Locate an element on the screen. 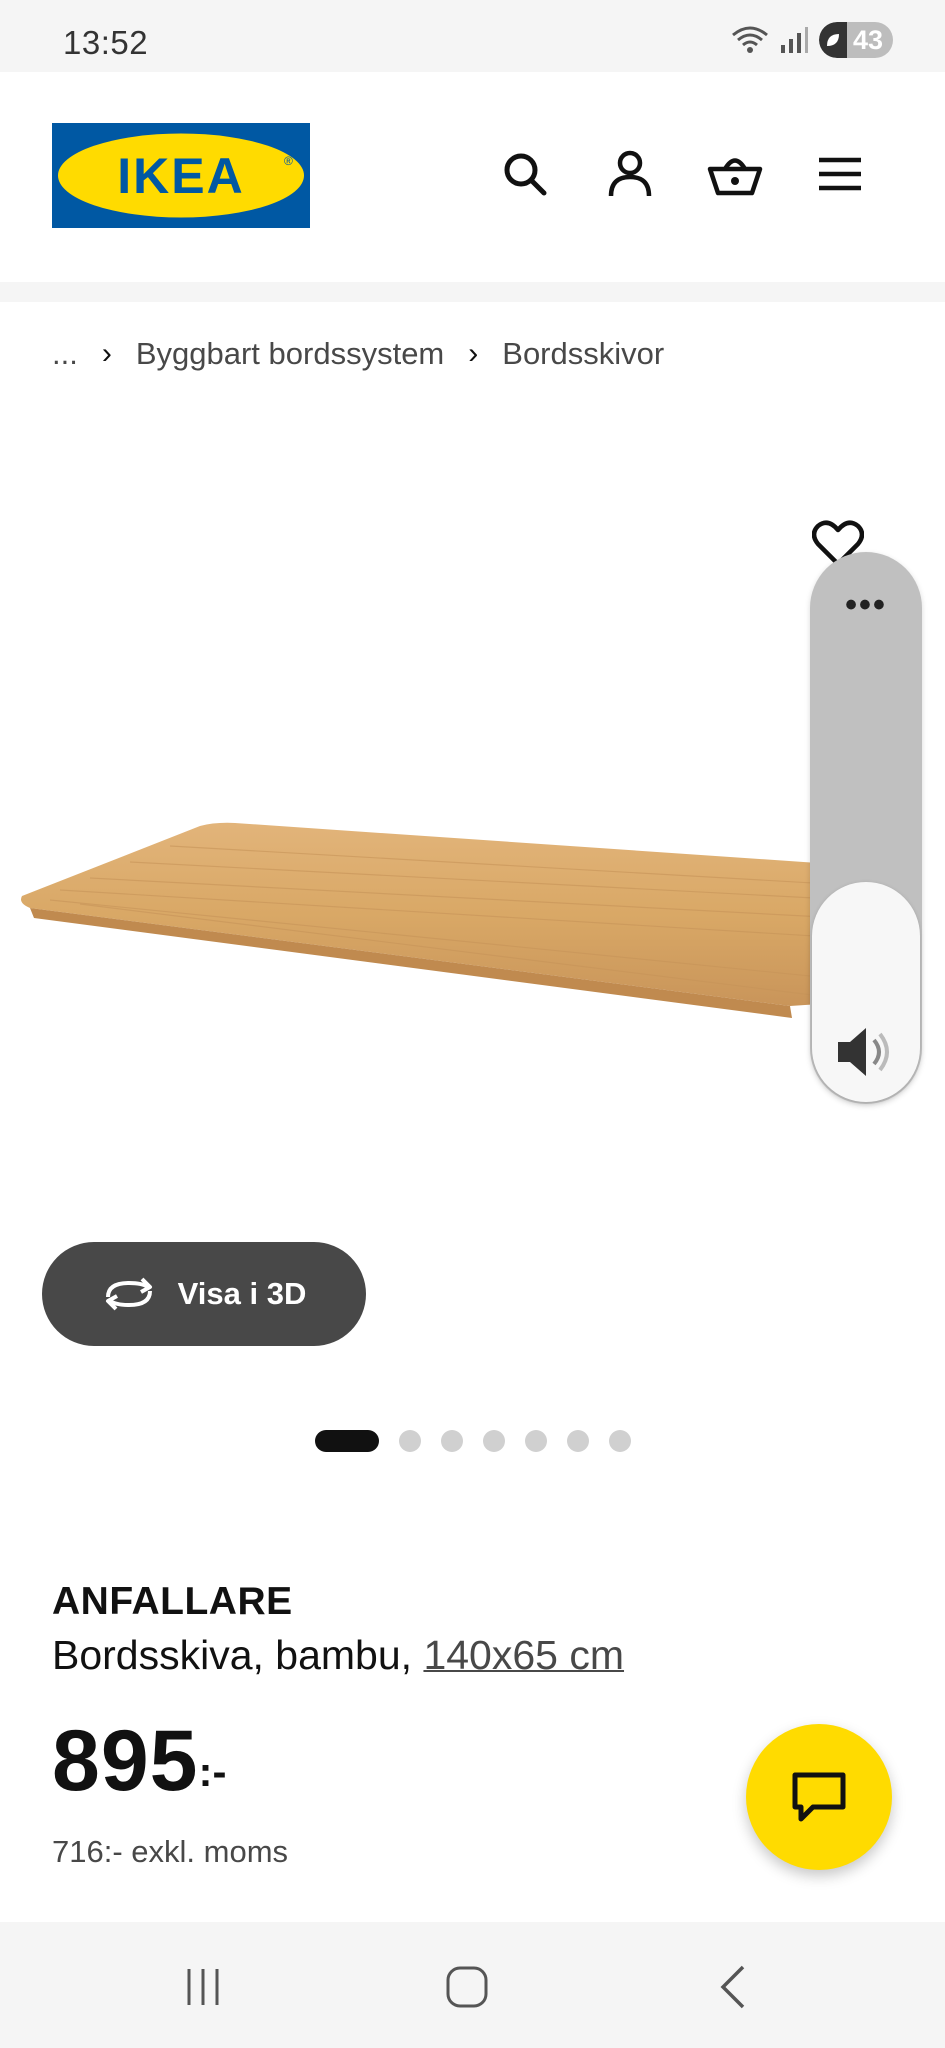  tabletop-image is located at coordinates (470, 920).